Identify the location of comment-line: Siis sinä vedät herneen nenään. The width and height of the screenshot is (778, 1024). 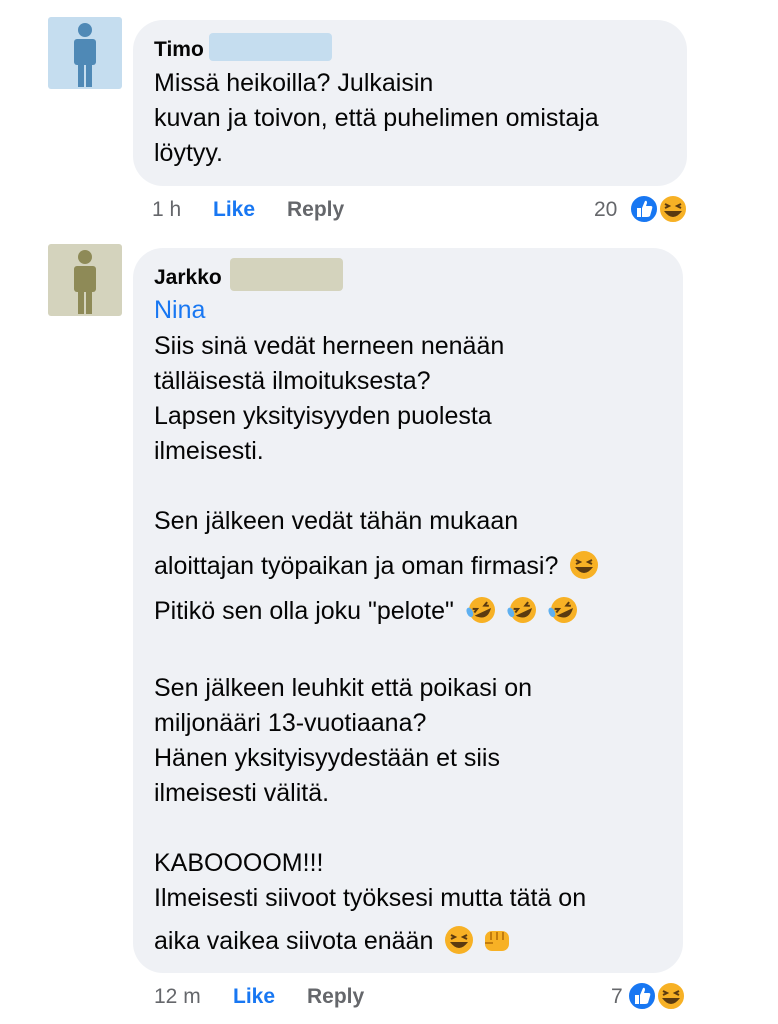
(329, 346).